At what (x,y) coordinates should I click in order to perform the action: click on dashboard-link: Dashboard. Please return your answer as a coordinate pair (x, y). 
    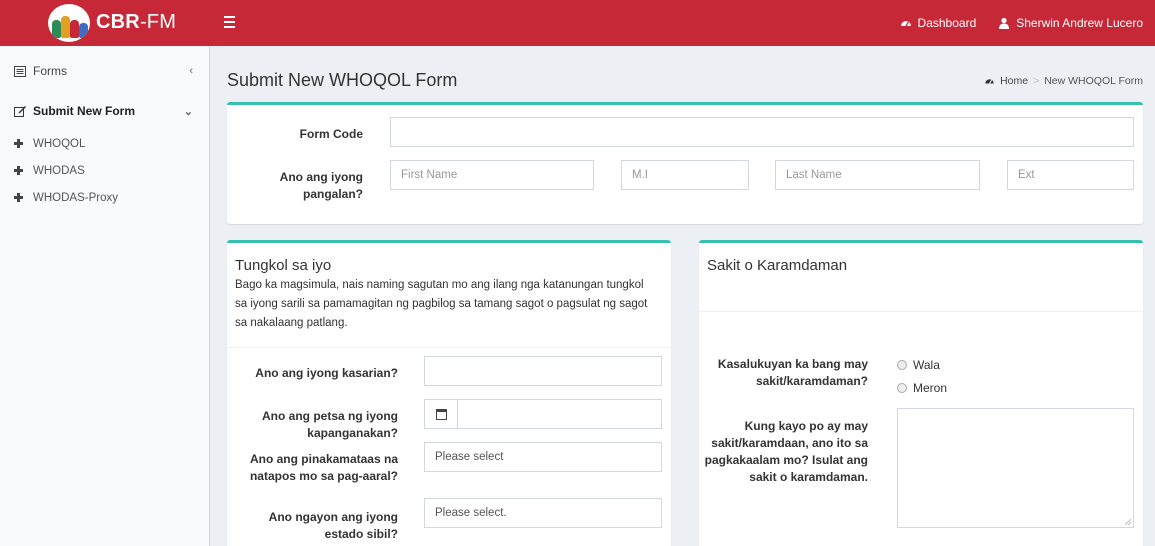
    Looking at the image, I should click on (938, 23).